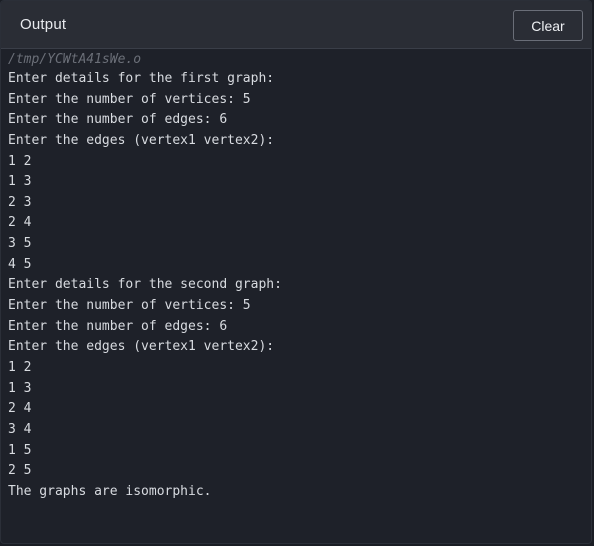  What do you see at coordinates (43, 24) in the screenshot?
I see `output-title: Output` at bounding box center [43, 24].